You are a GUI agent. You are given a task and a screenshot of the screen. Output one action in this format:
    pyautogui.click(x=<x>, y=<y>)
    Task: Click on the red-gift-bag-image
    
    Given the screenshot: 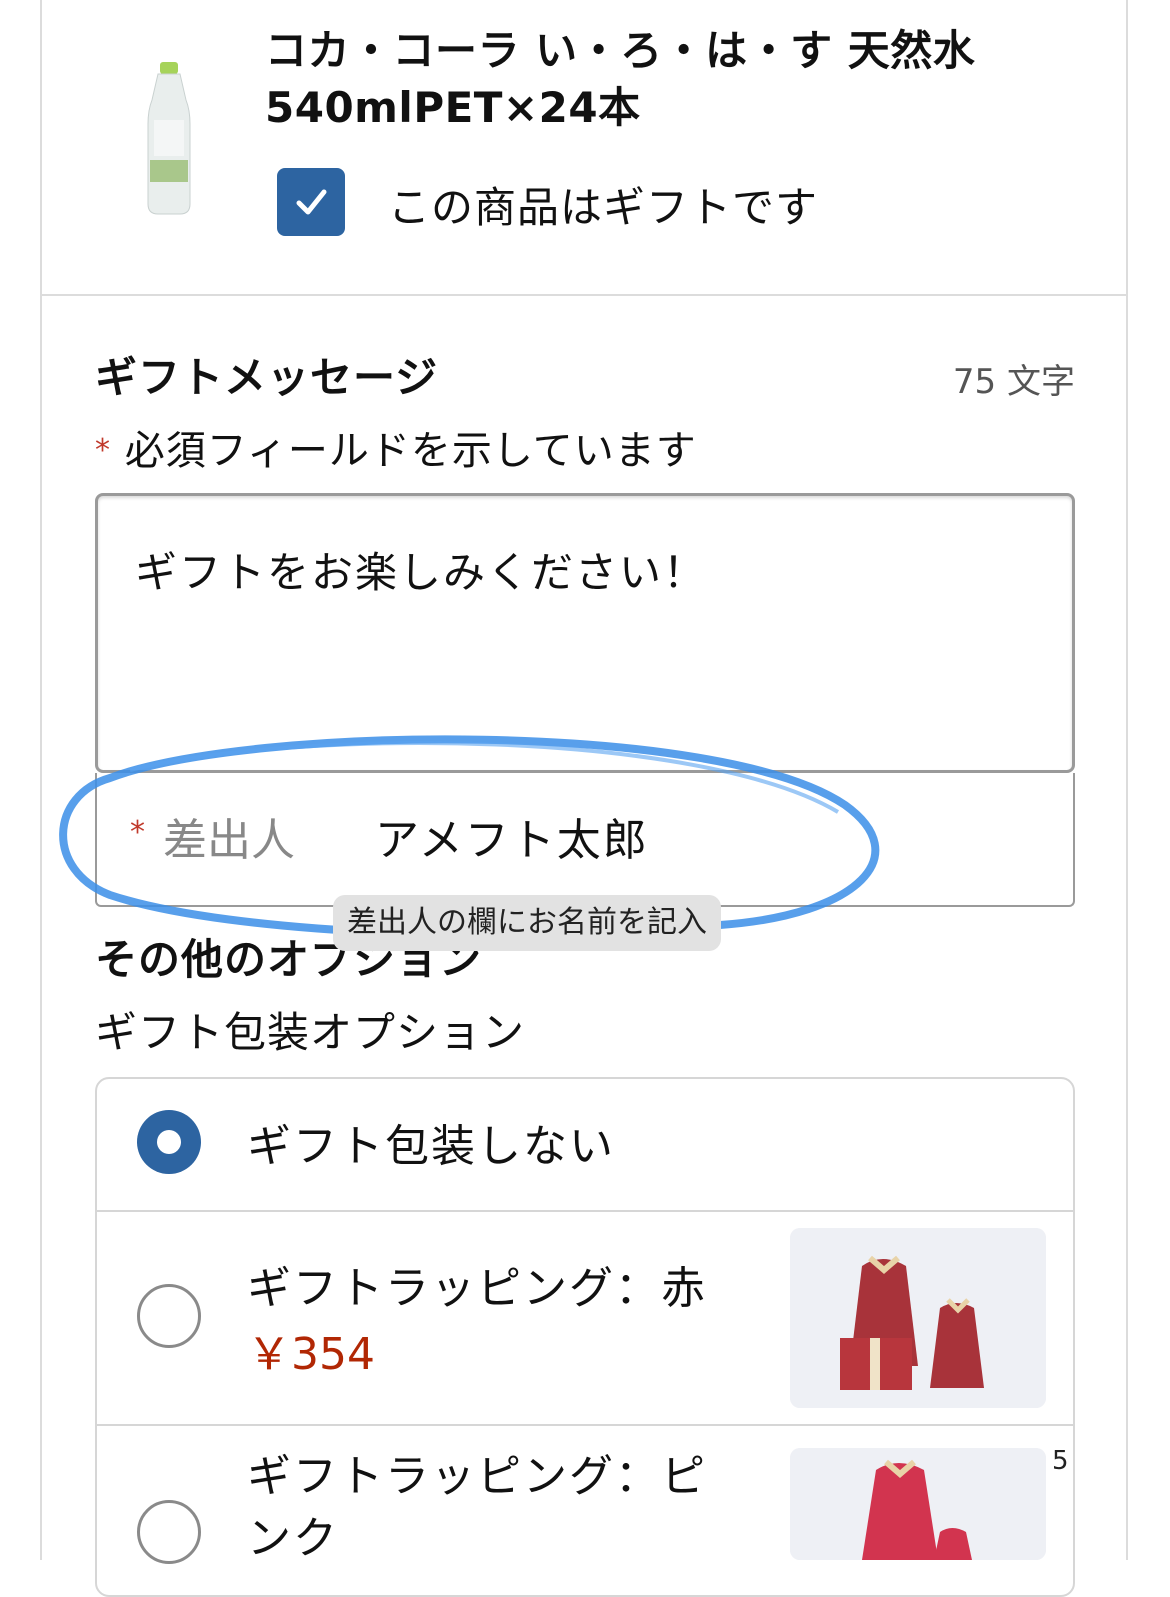 What is the action you would take?
    pyautogui.click(x=918, y=1318)
    